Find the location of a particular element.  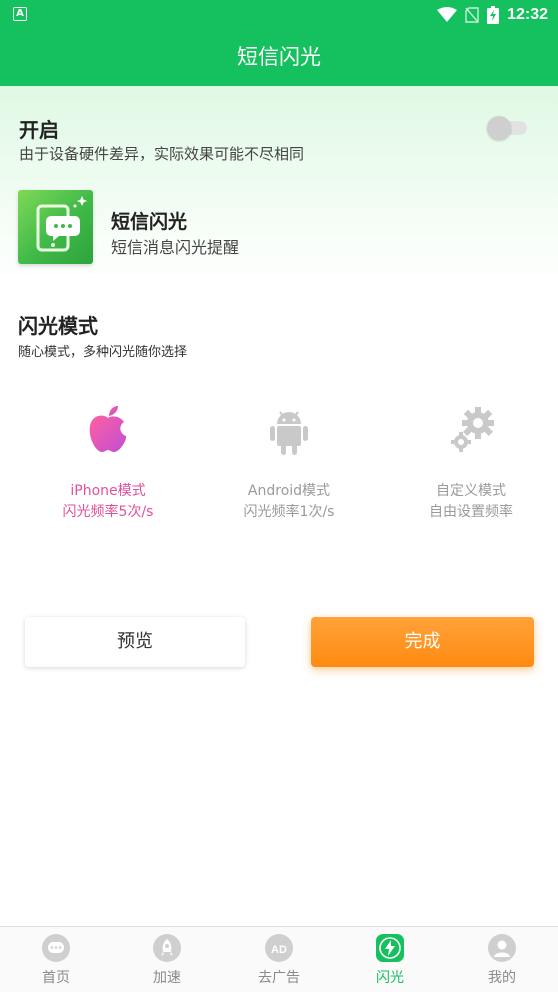

nav-label: 去广告 is located at coordinates (279, 978).